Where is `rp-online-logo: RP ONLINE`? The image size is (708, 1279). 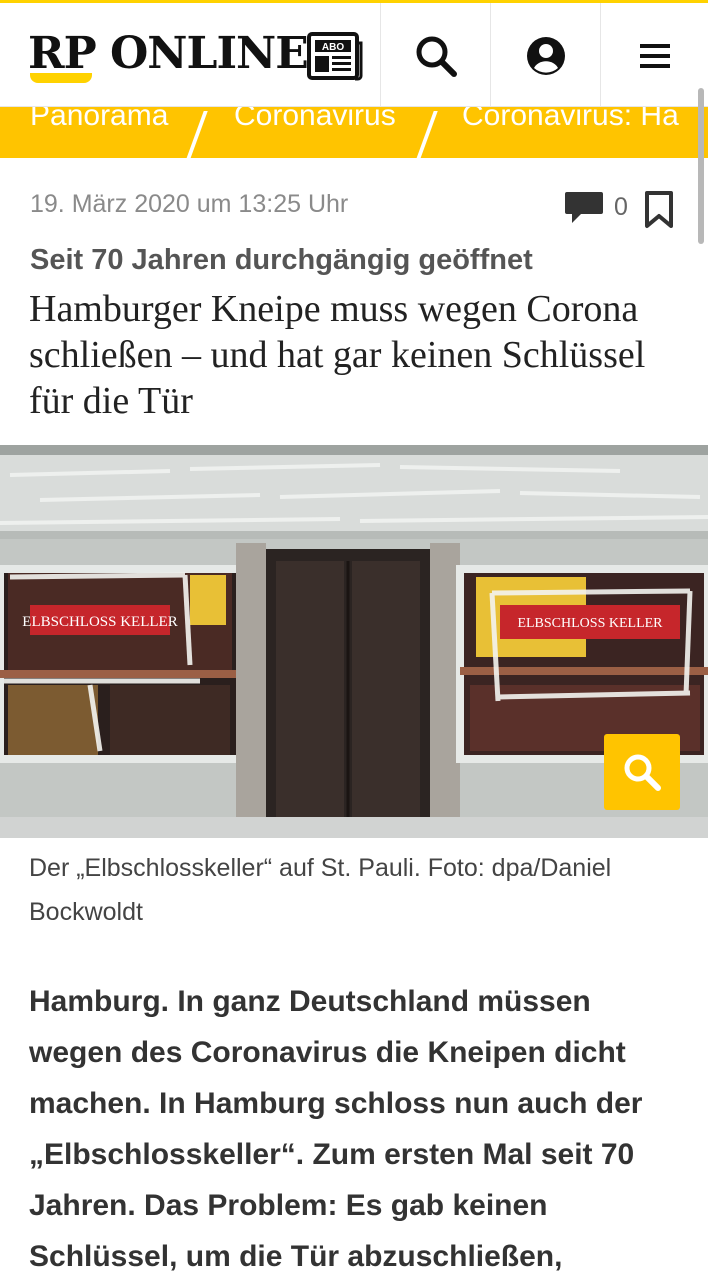
rp-online-logo: RP ONLINE is located at coordinates (168, 58).